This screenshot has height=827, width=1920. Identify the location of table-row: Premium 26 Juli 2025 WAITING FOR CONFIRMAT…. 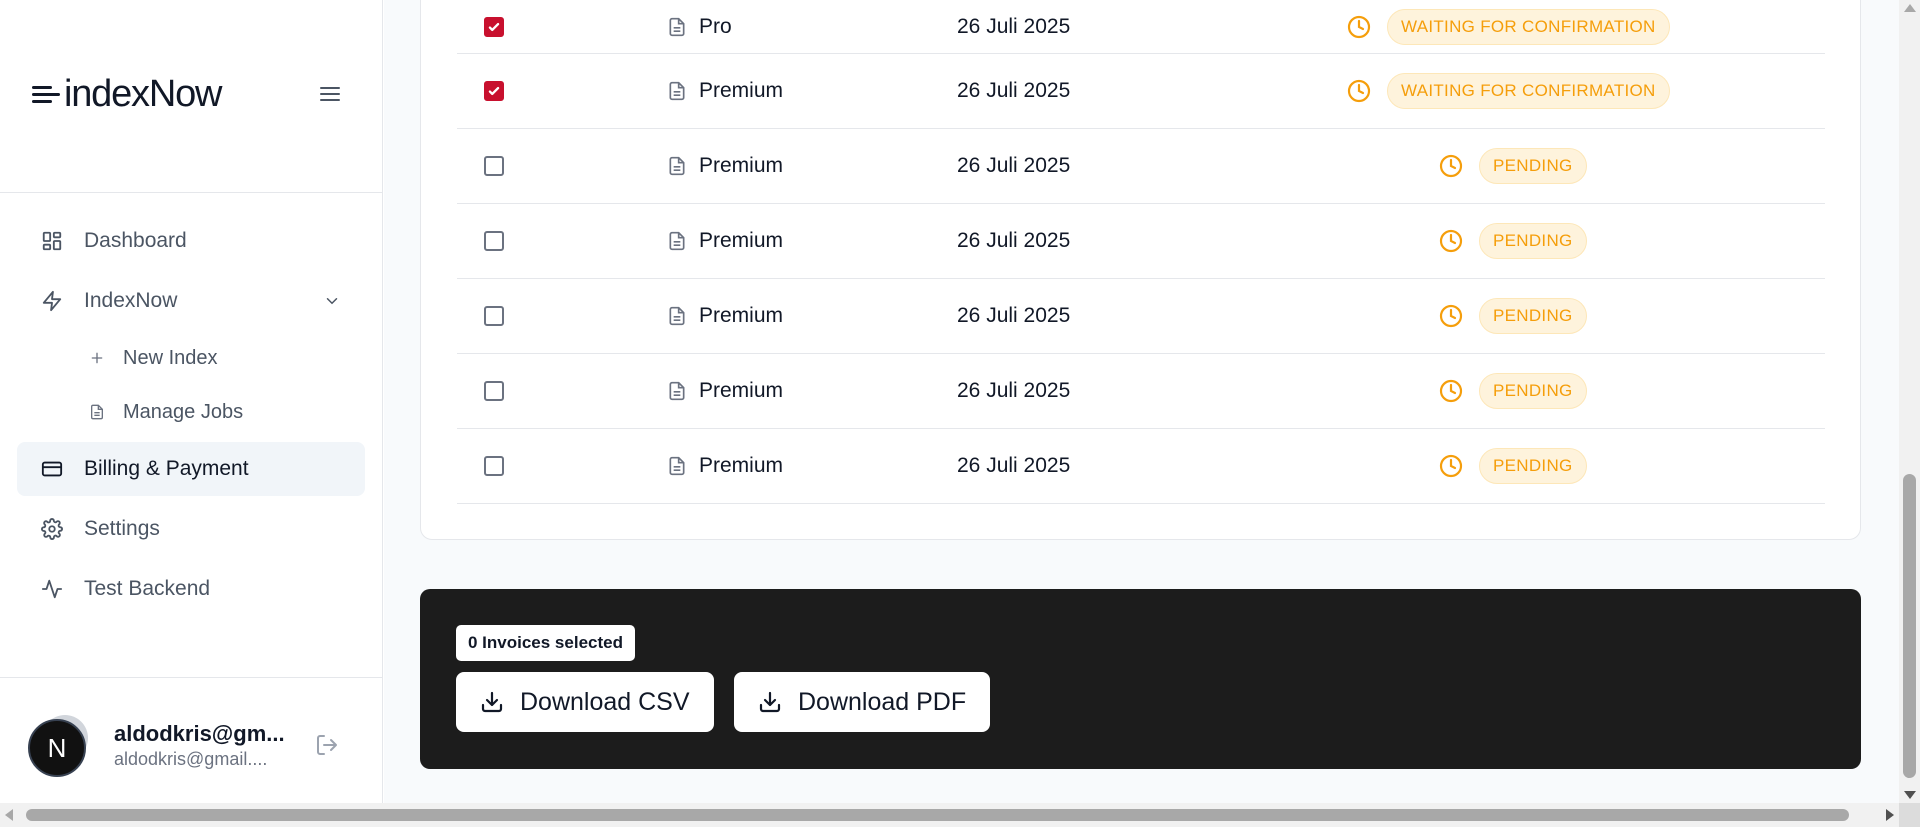
(1141, 91).